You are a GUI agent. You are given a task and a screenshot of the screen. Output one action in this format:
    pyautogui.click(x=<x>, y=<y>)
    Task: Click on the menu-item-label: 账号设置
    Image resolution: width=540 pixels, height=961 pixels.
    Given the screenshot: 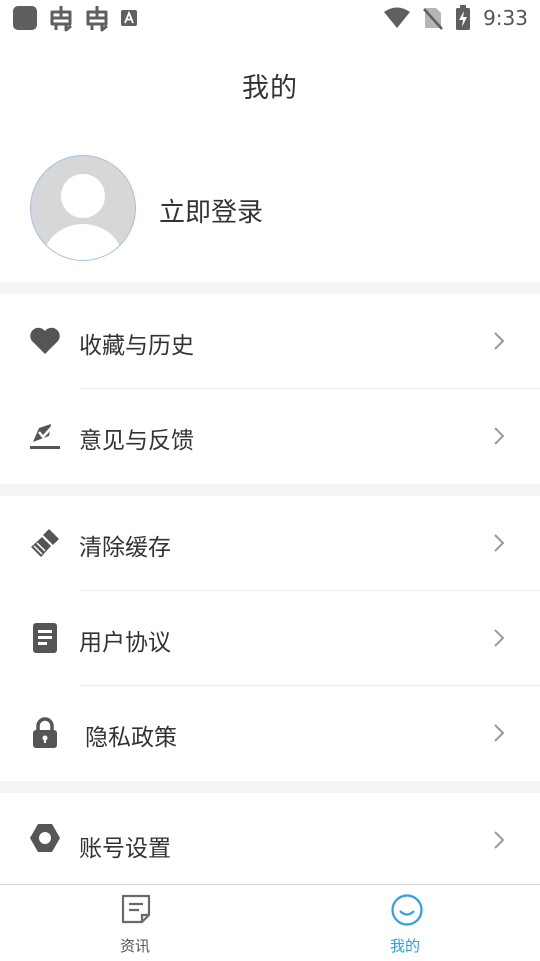 What is the action you would take?
    pyautogui.click(x=125, y=849)
    